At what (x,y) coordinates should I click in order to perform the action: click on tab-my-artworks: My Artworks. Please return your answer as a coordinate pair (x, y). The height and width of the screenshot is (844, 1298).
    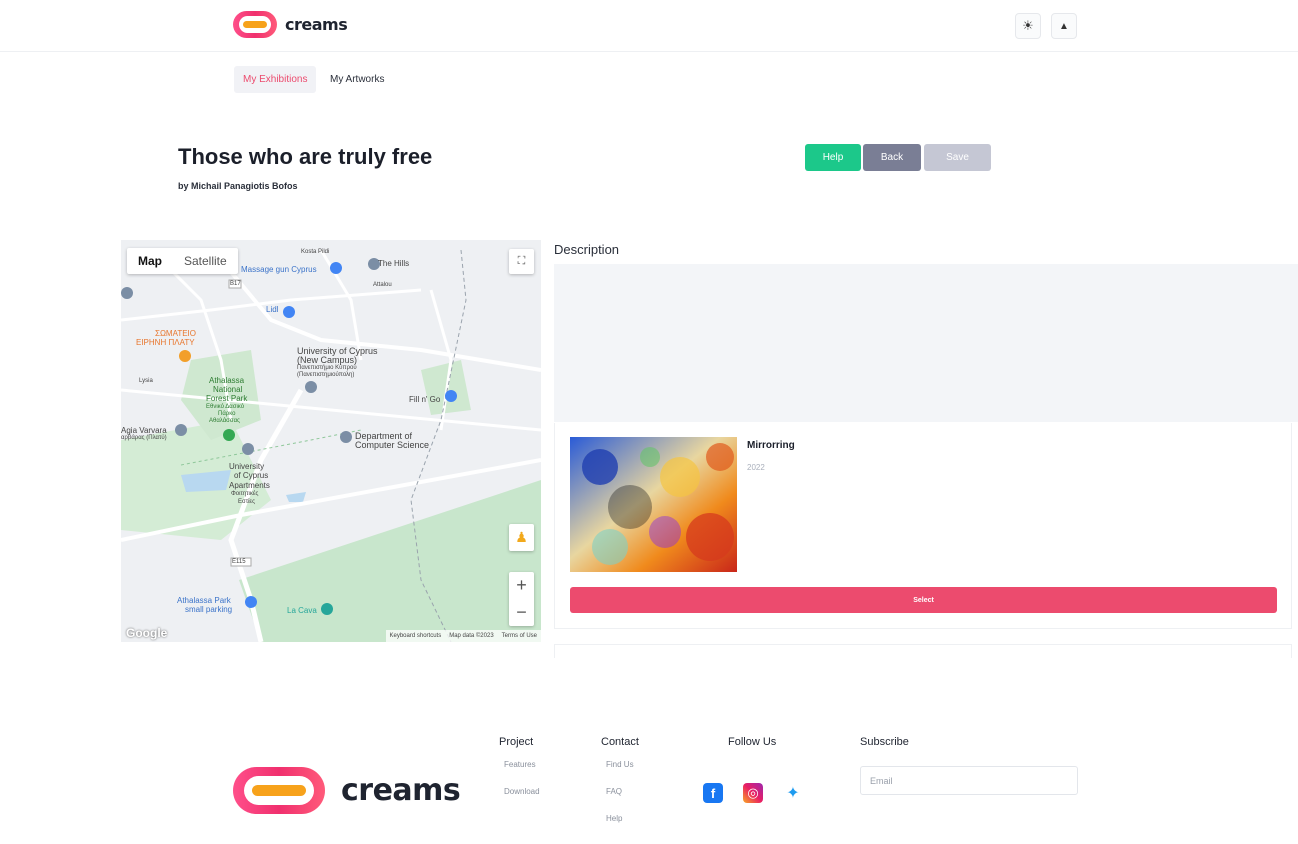
    Looking at the image, I should click on (357, 79).